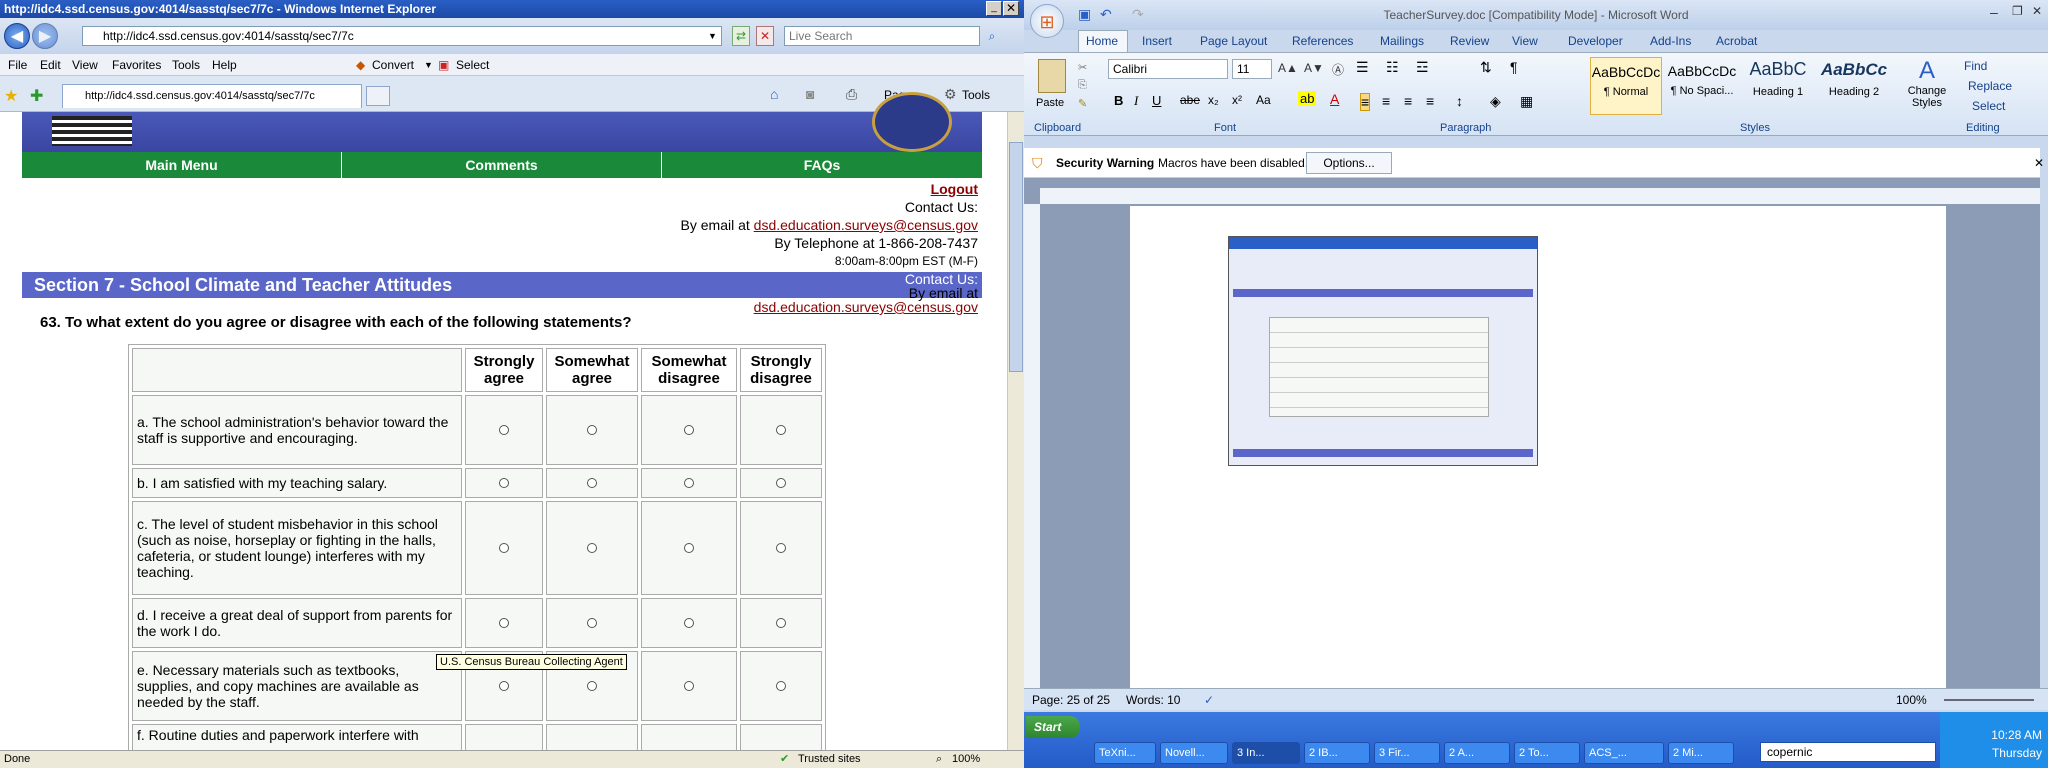 The image size is (2048, 768). I want to click on menu-help: Help, so click(224, 65).